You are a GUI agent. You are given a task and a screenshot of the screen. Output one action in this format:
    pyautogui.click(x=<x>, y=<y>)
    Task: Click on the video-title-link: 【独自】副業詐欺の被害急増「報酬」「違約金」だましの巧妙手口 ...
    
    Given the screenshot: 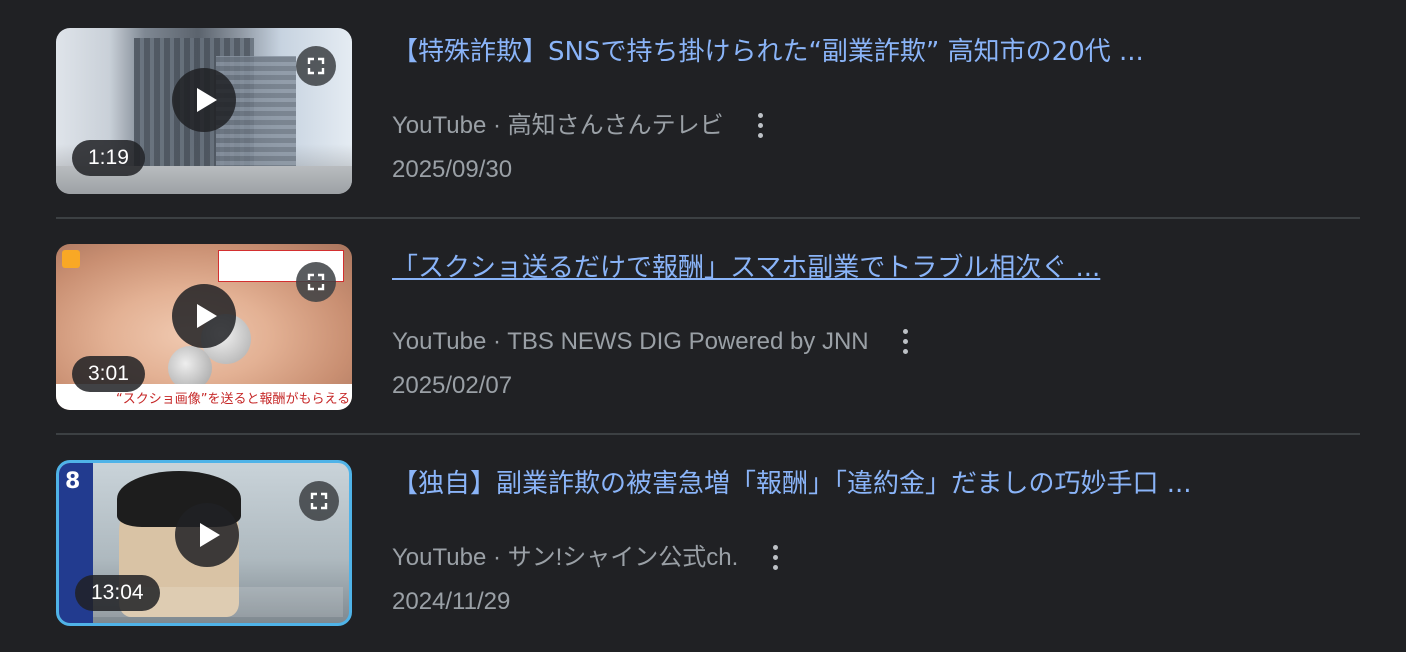 What is the action you would take?
    pyautogui.click(x=876, y=484)
    